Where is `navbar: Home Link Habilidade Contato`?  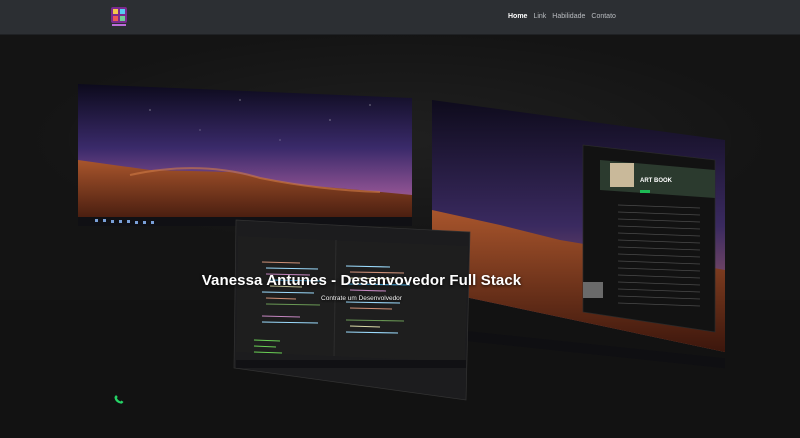
navbar: Home Link Habilidade Contato is located at coordinates (400, 17).